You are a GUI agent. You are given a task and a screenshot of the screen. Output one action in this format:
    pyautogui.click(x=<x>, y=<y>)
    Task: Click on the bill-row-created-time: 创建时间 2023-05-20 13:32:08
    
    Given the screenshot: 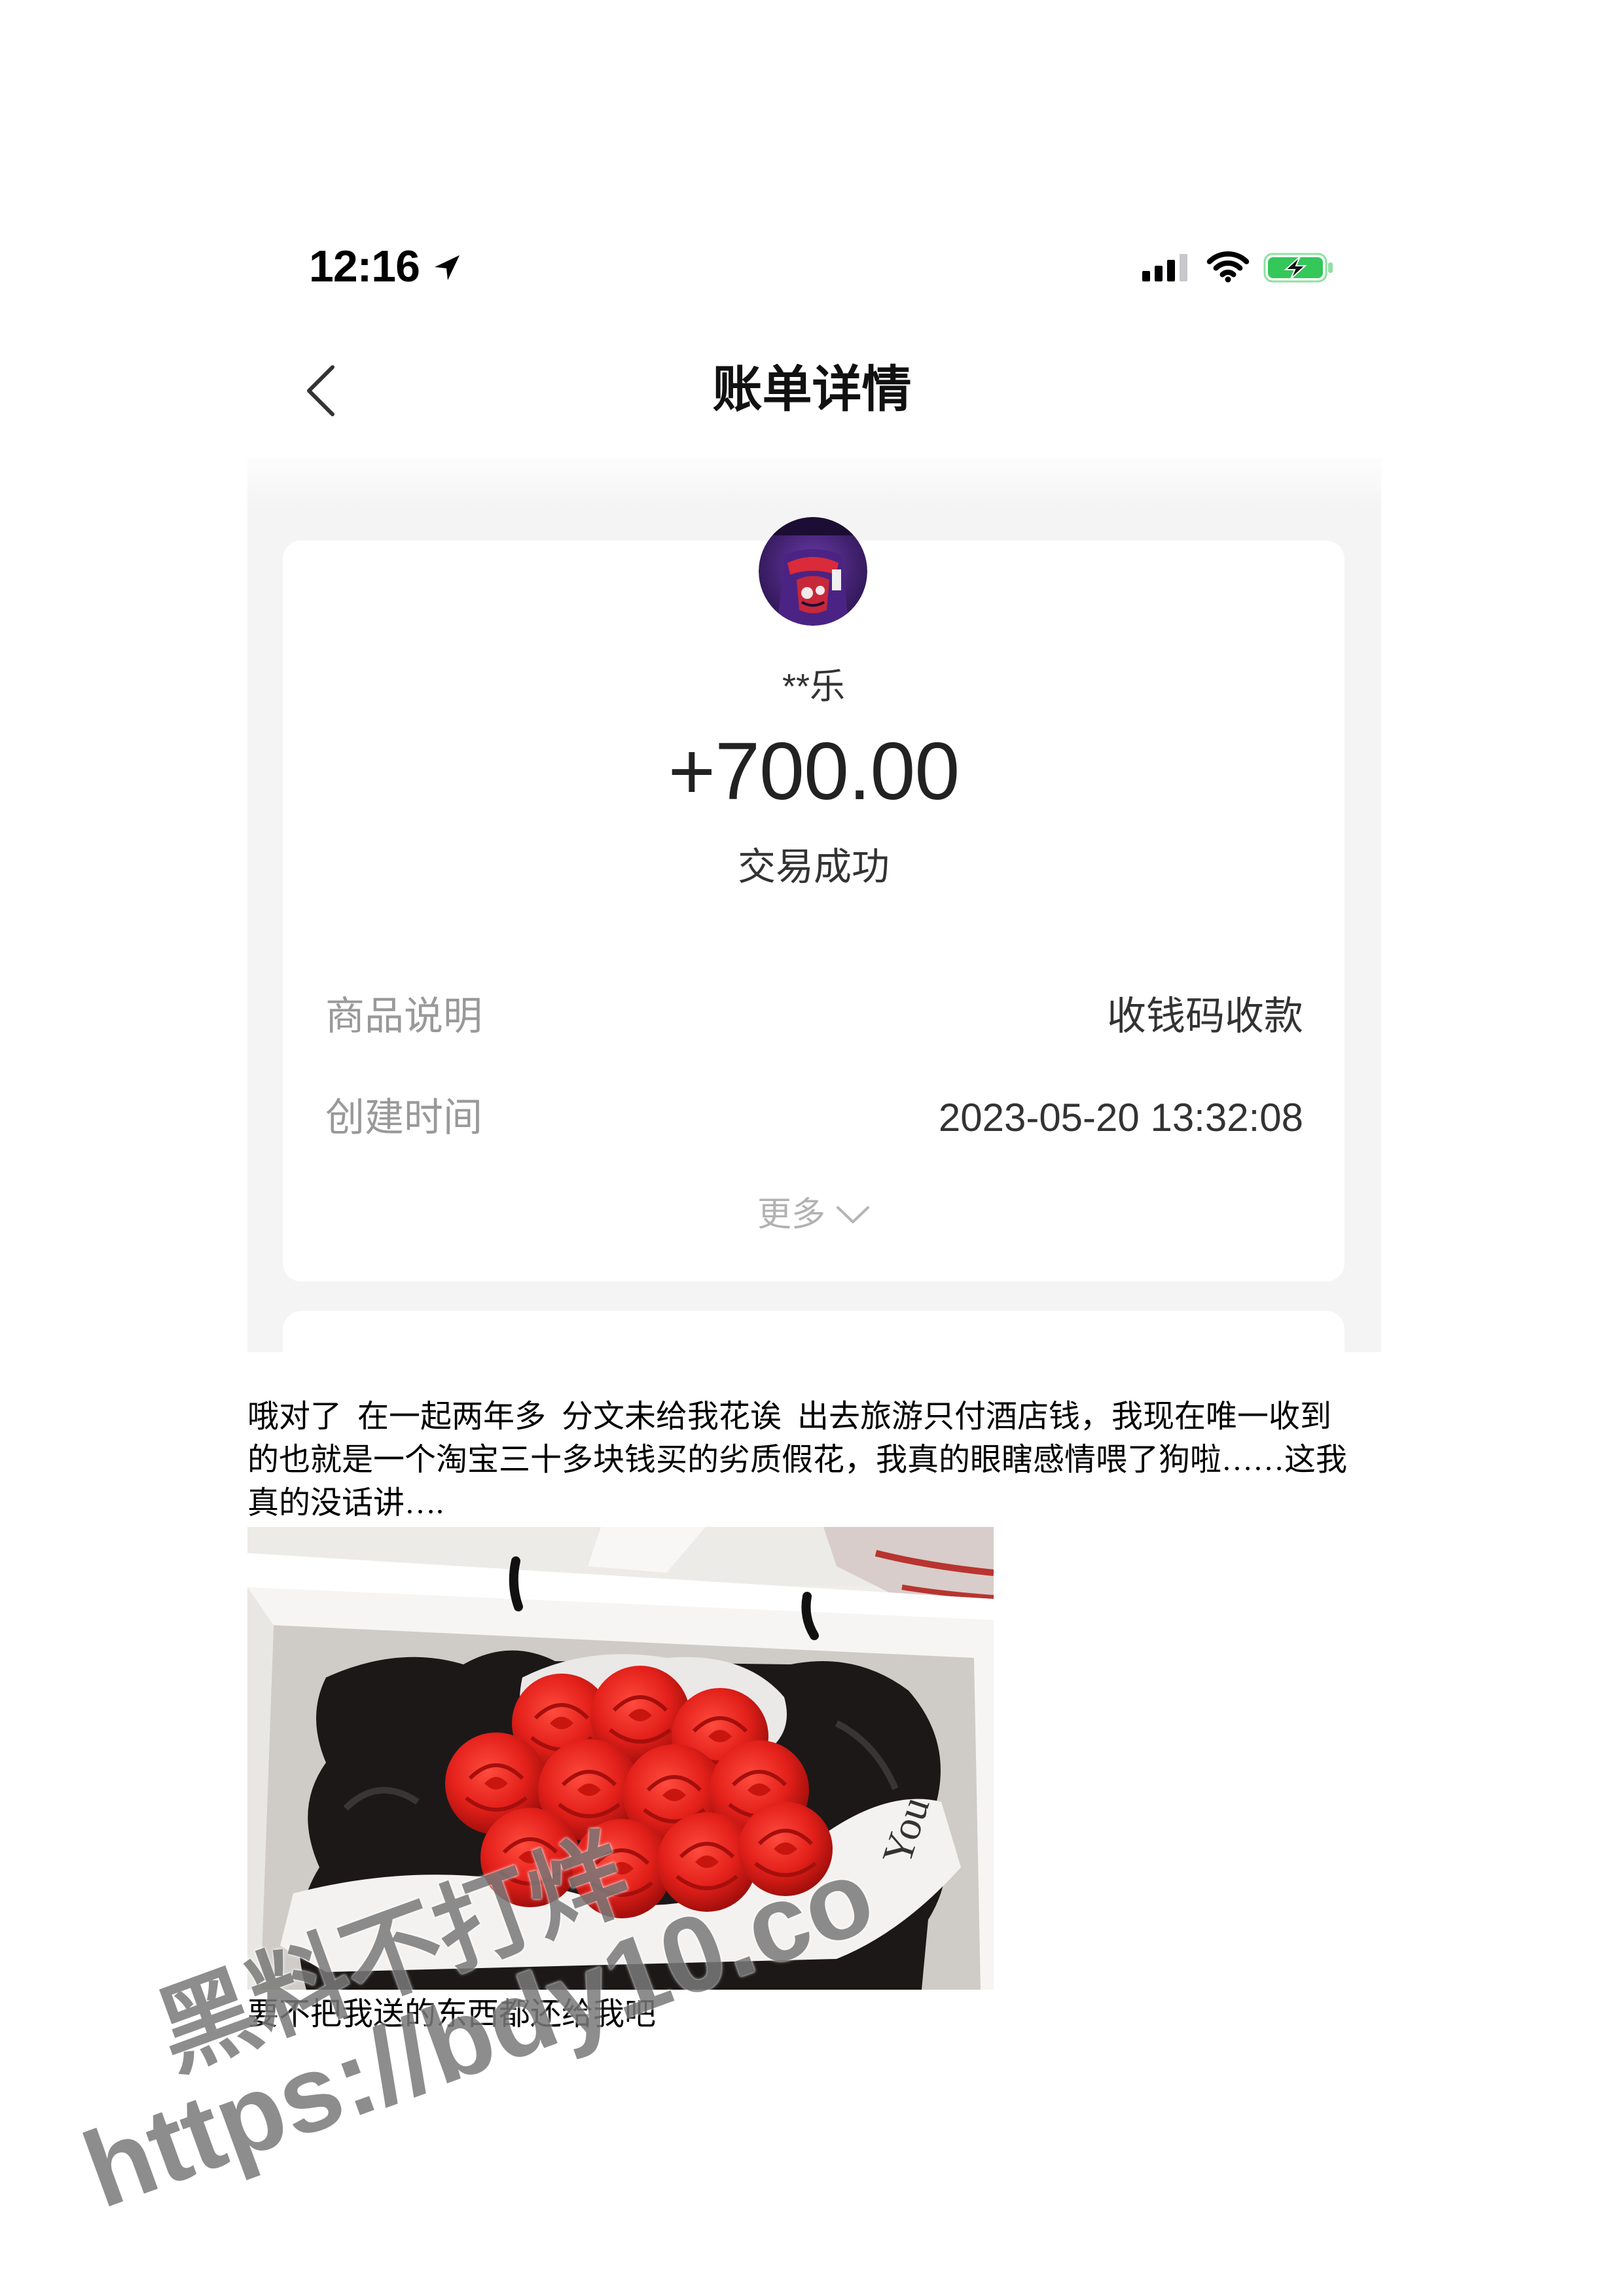 What is the action you would take?
    pyautogui.click(x=814, y=1117)
    